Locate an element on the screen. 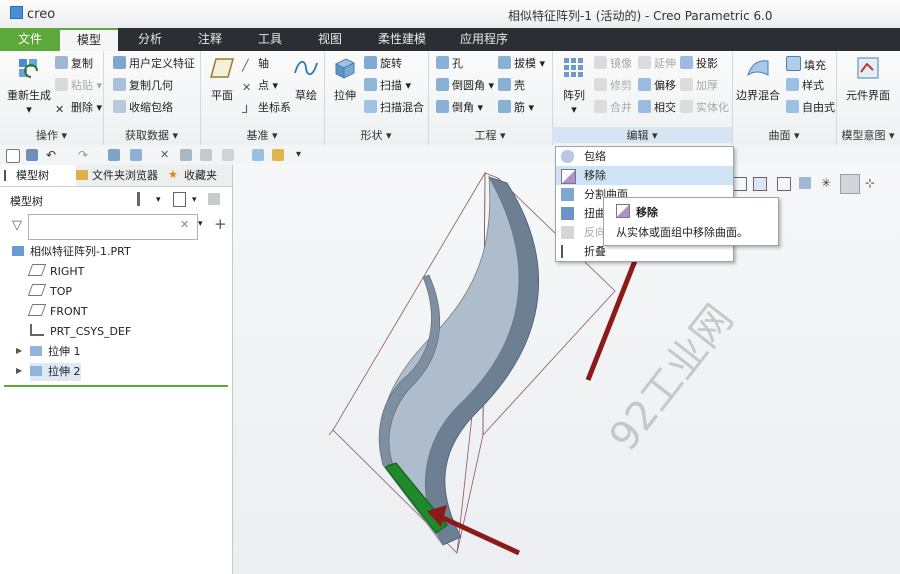 This screenshot has height=574, width=900. tab-flexible-modeling: 柔性建模 is located at coordinates (402, 39).